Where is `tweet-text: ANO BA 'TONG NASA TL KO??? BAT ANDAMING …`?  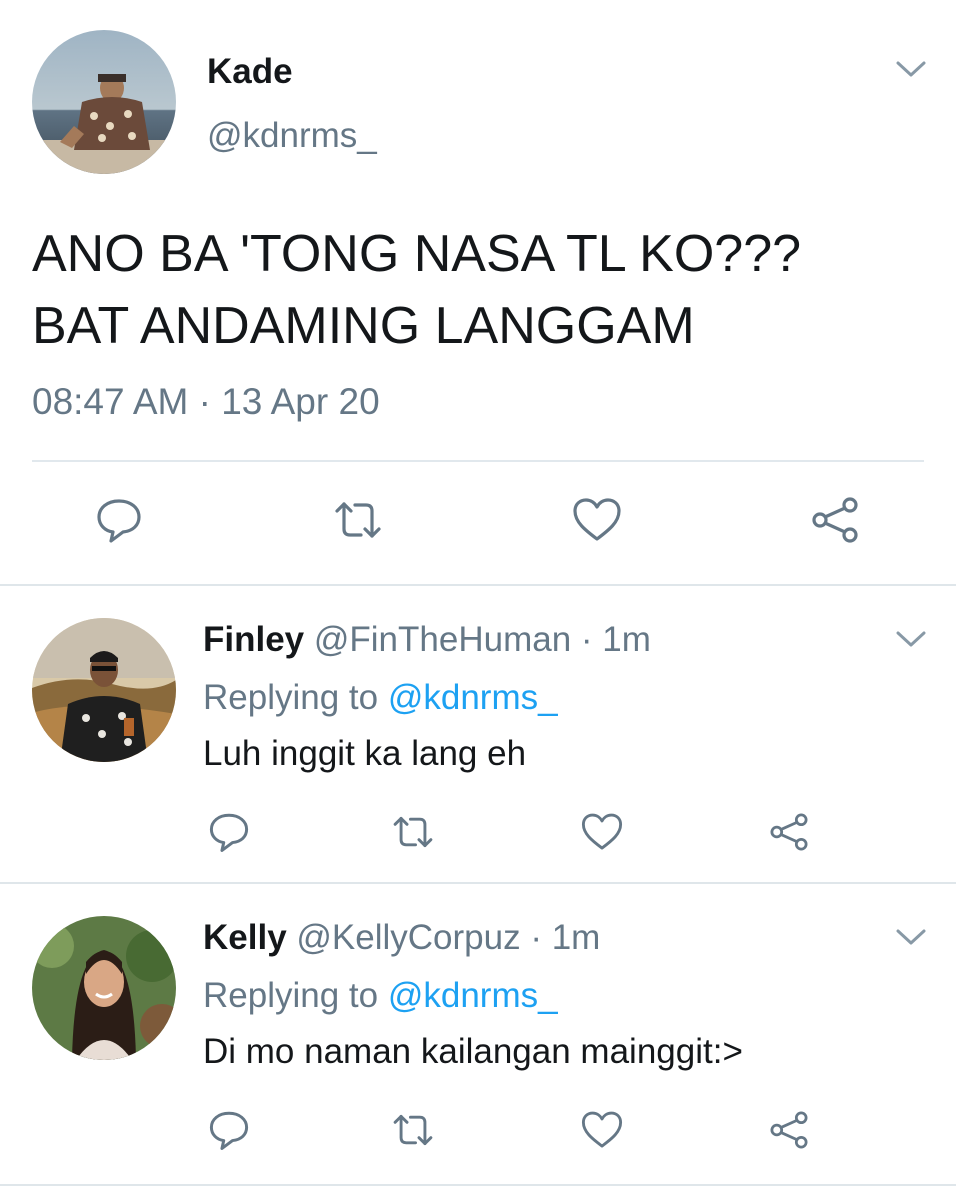 tweet-text: ANO BA 'TONG NASA TL KO??? BAT ANDAMING … is located at coordinates (482, 290).